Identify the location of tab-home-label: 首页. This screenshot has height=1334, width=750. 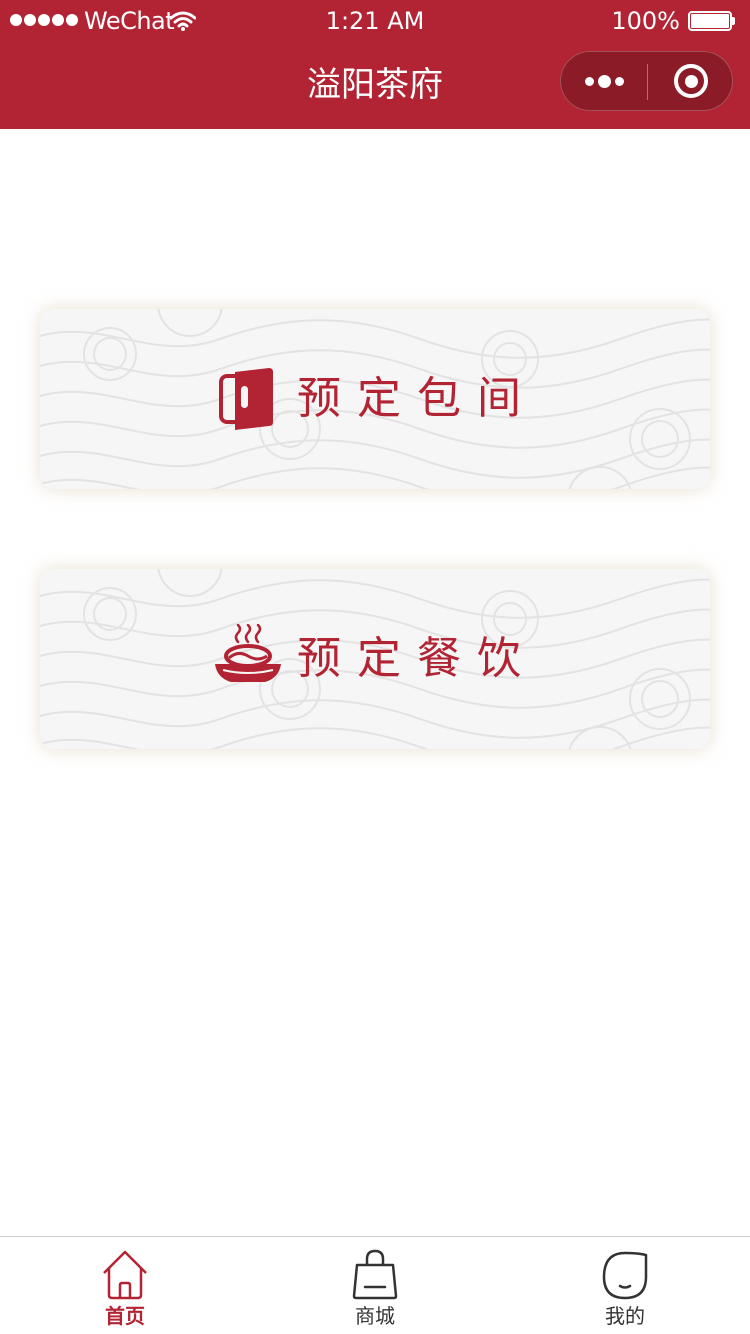
(125, 1316).